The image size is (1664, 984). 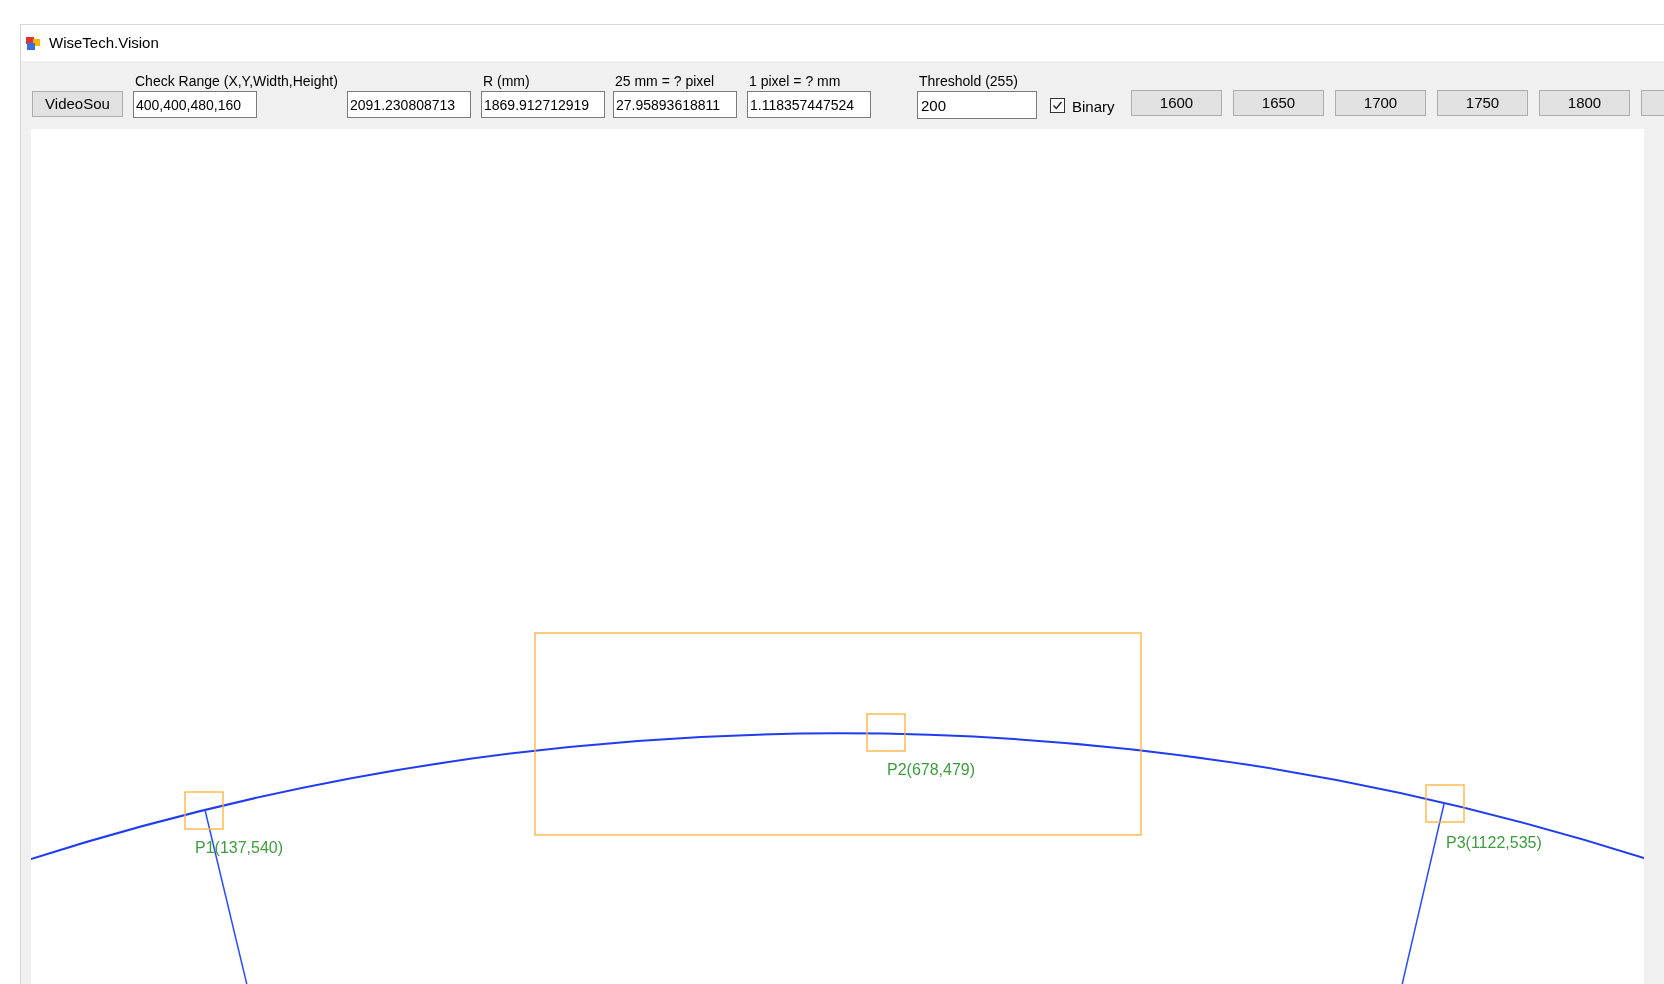 I want to click on field-label: R (mm), so click(x=506, y=81).